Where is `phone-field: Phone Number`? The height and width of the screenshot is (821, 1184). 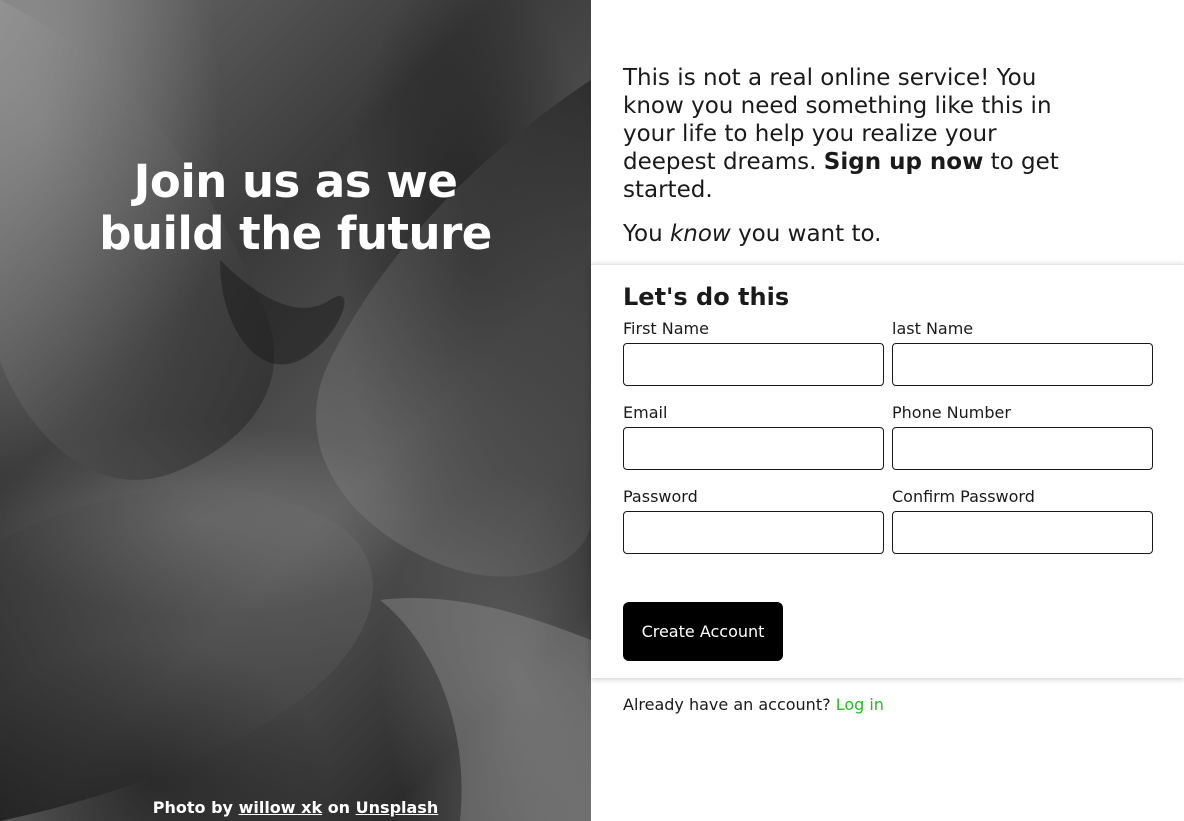
phone-field: Phone Number is located at coordinates (1022, 436).